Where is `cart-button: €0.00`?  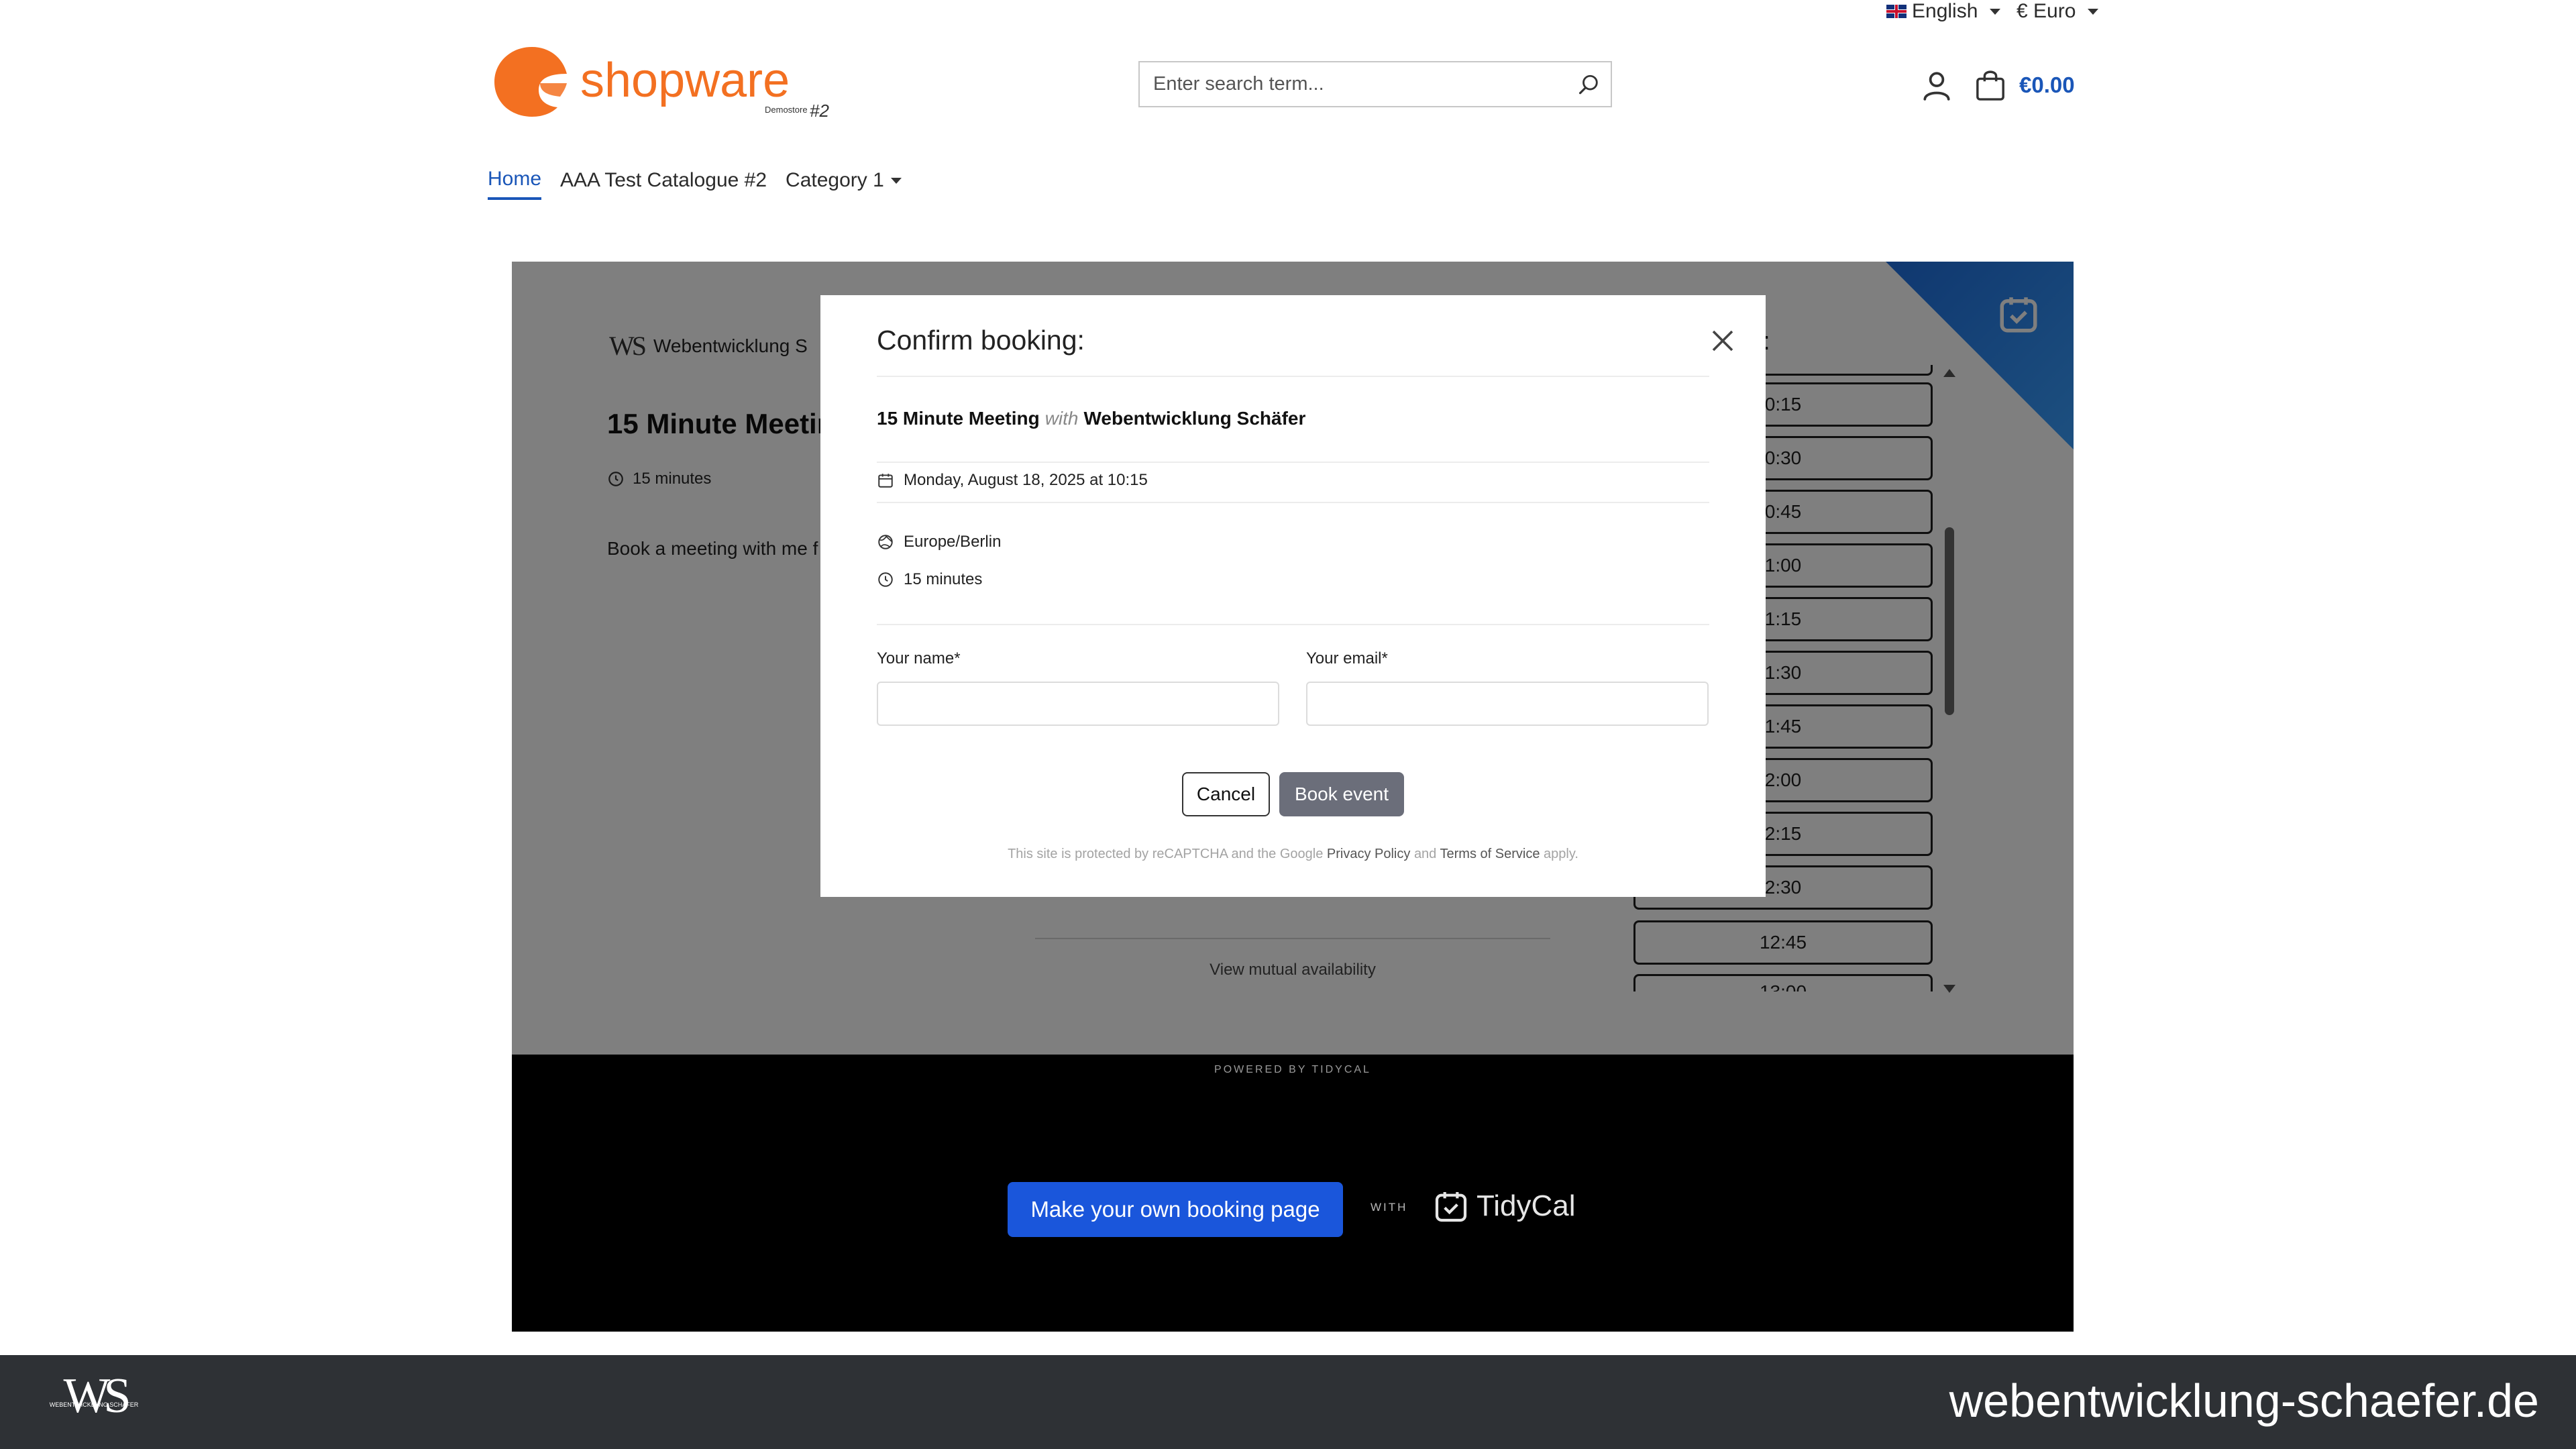
cart-button: €0.00 is located at coordinates (2025, 85).